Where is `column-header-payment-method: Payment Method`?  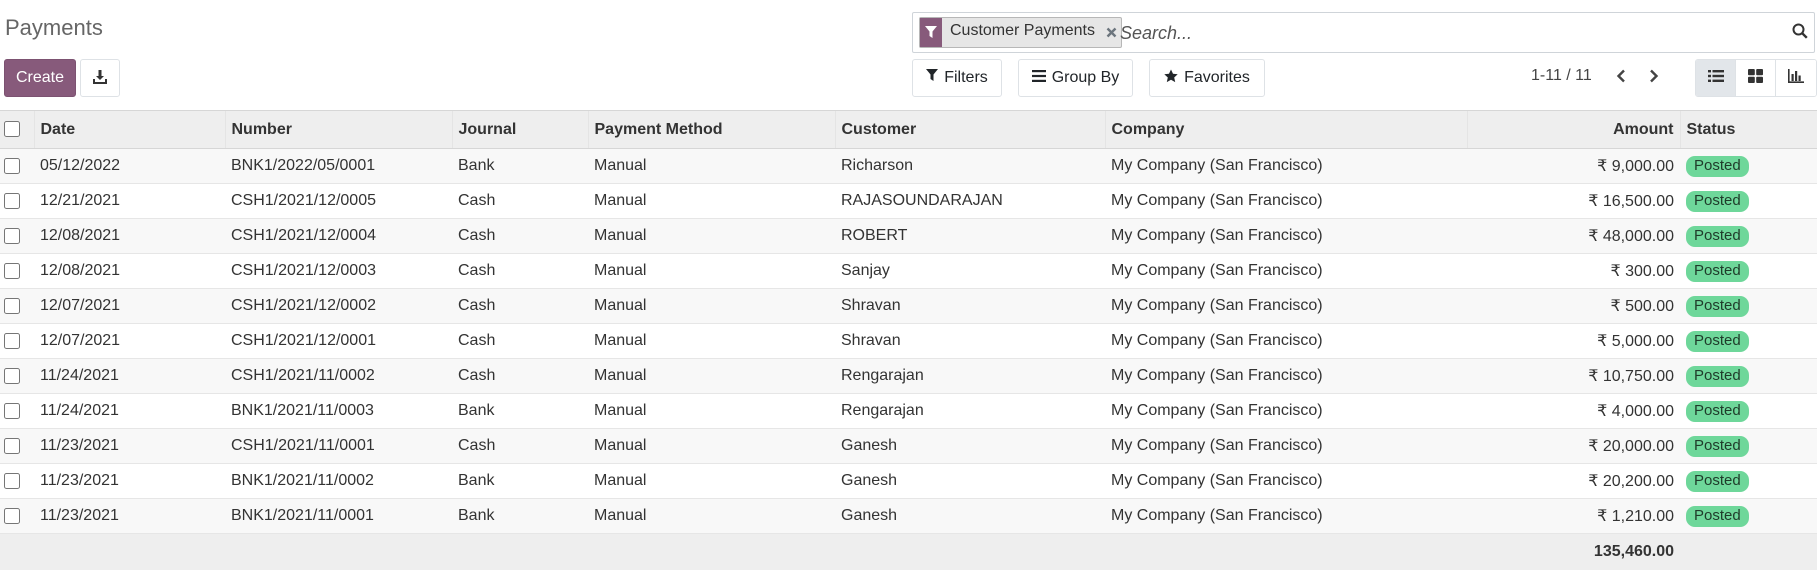 column-header-payment-method: Payment Method is located at coordinates (711, 129).